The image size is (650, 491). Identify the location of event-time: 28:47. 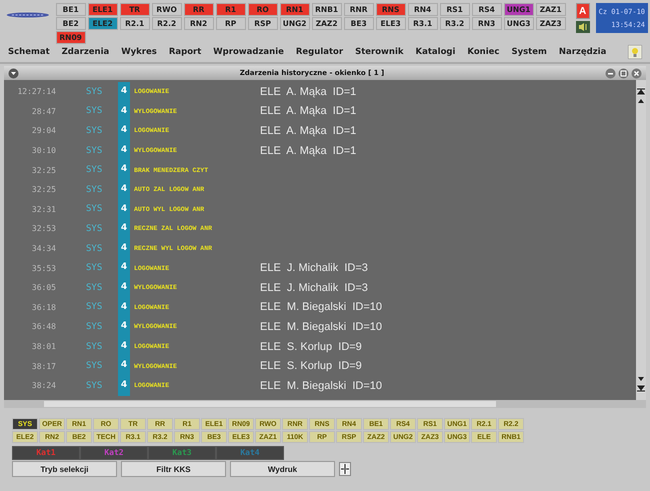
(43, 111).